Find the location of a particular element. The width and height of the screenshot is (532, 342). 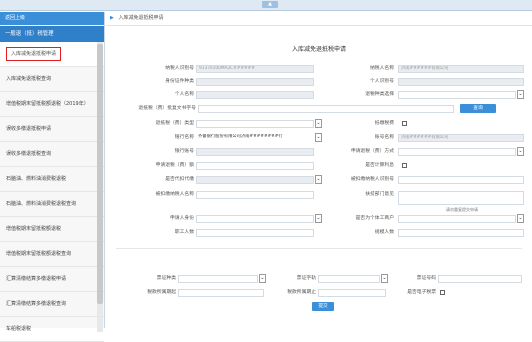

period-end-label: 税款所属期止 is located at coordinates (301, 292).